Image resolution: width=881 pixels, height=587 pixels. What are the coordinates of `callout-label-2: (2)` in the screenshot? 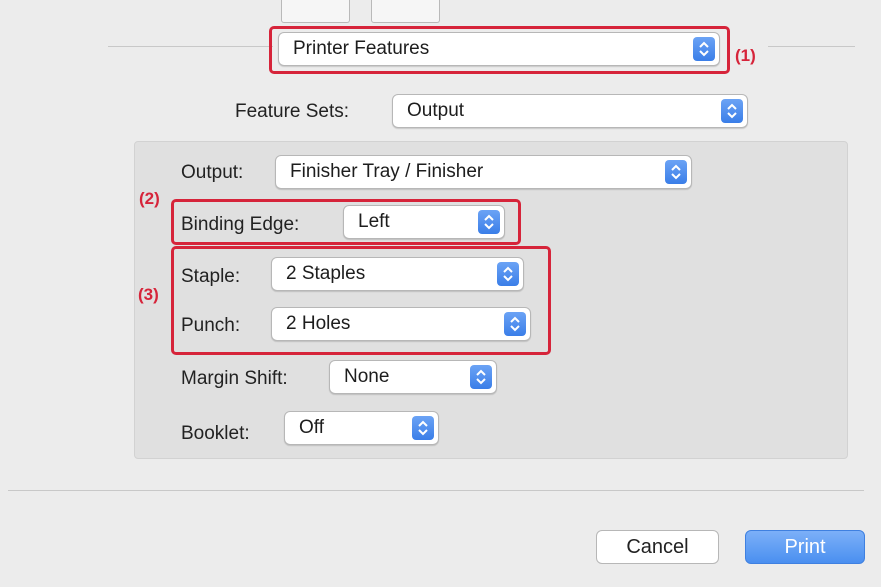 It's located at (149, 198).